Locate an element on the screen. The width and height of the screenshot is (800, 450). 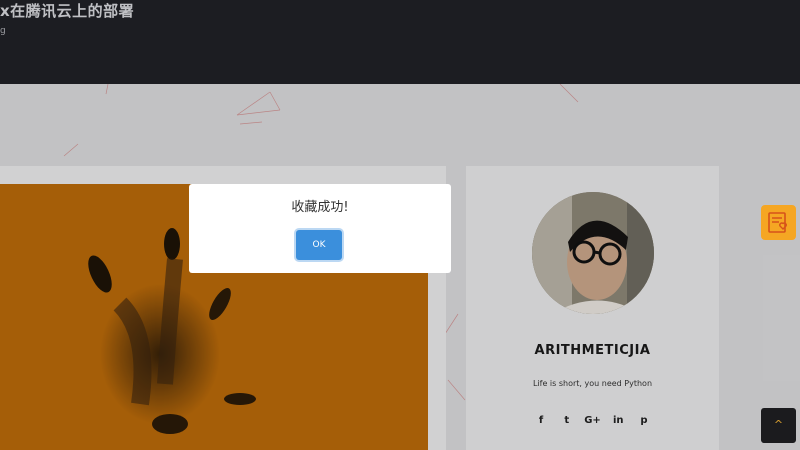
post-subtitle: g is located at coordinates (3, 31).